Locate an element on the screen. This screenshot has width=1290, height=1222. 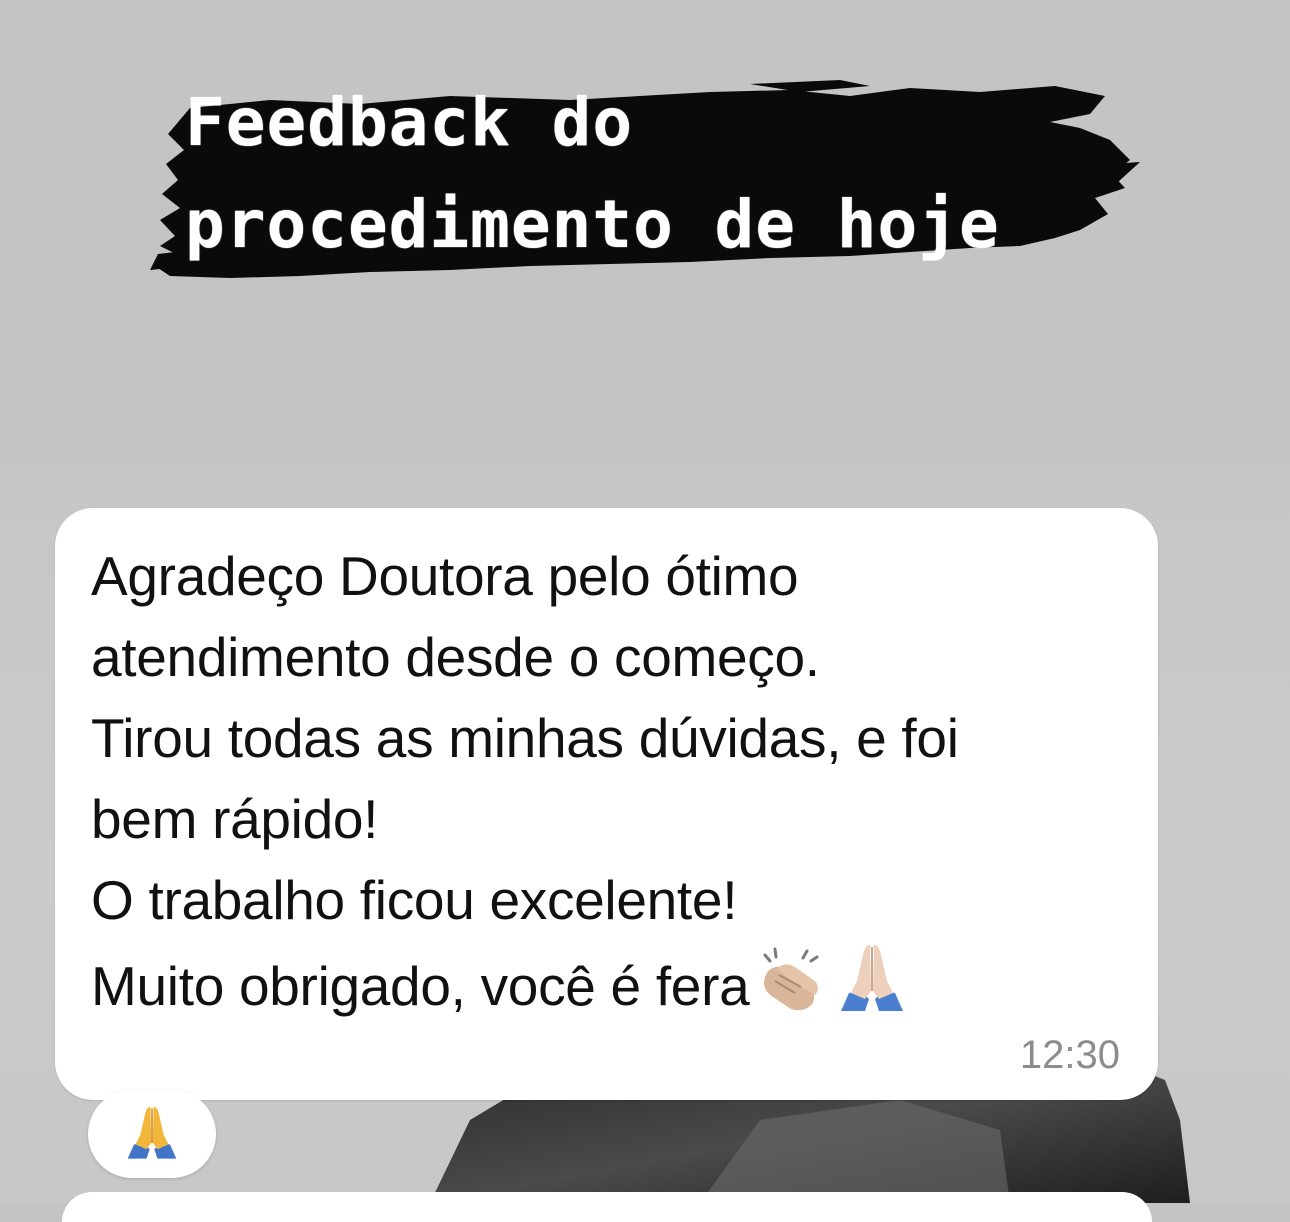
message-line: O trabalho ficou excelente! is located at coordinates (414, 900).